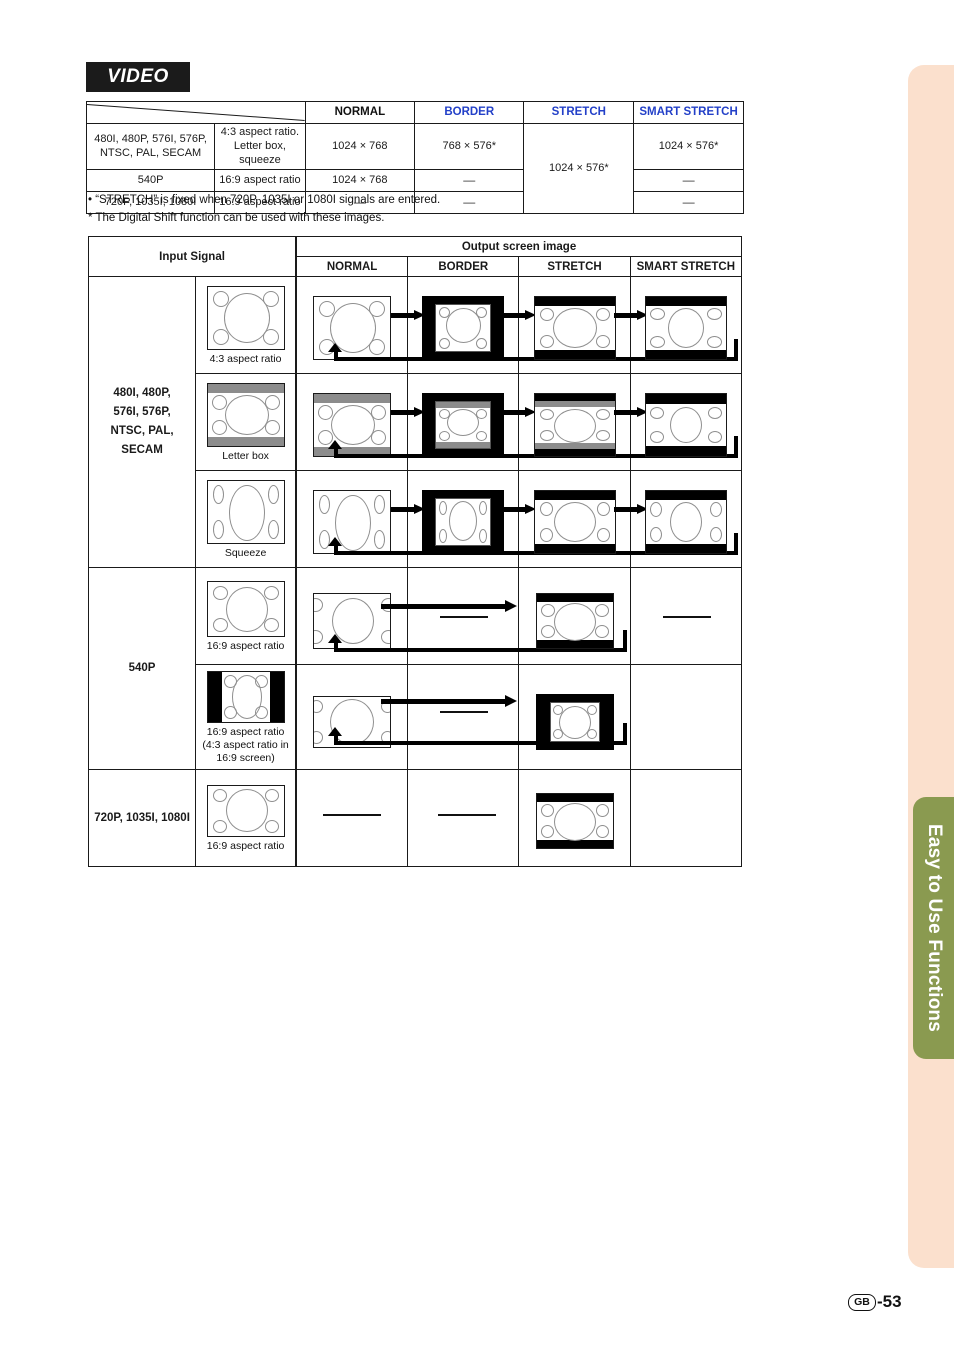  What do you see at coordinates (688, 112) in the screenshot?
I see `col-header-smart-stretch: SMART STRETCH` at bounding box center [688, 112].